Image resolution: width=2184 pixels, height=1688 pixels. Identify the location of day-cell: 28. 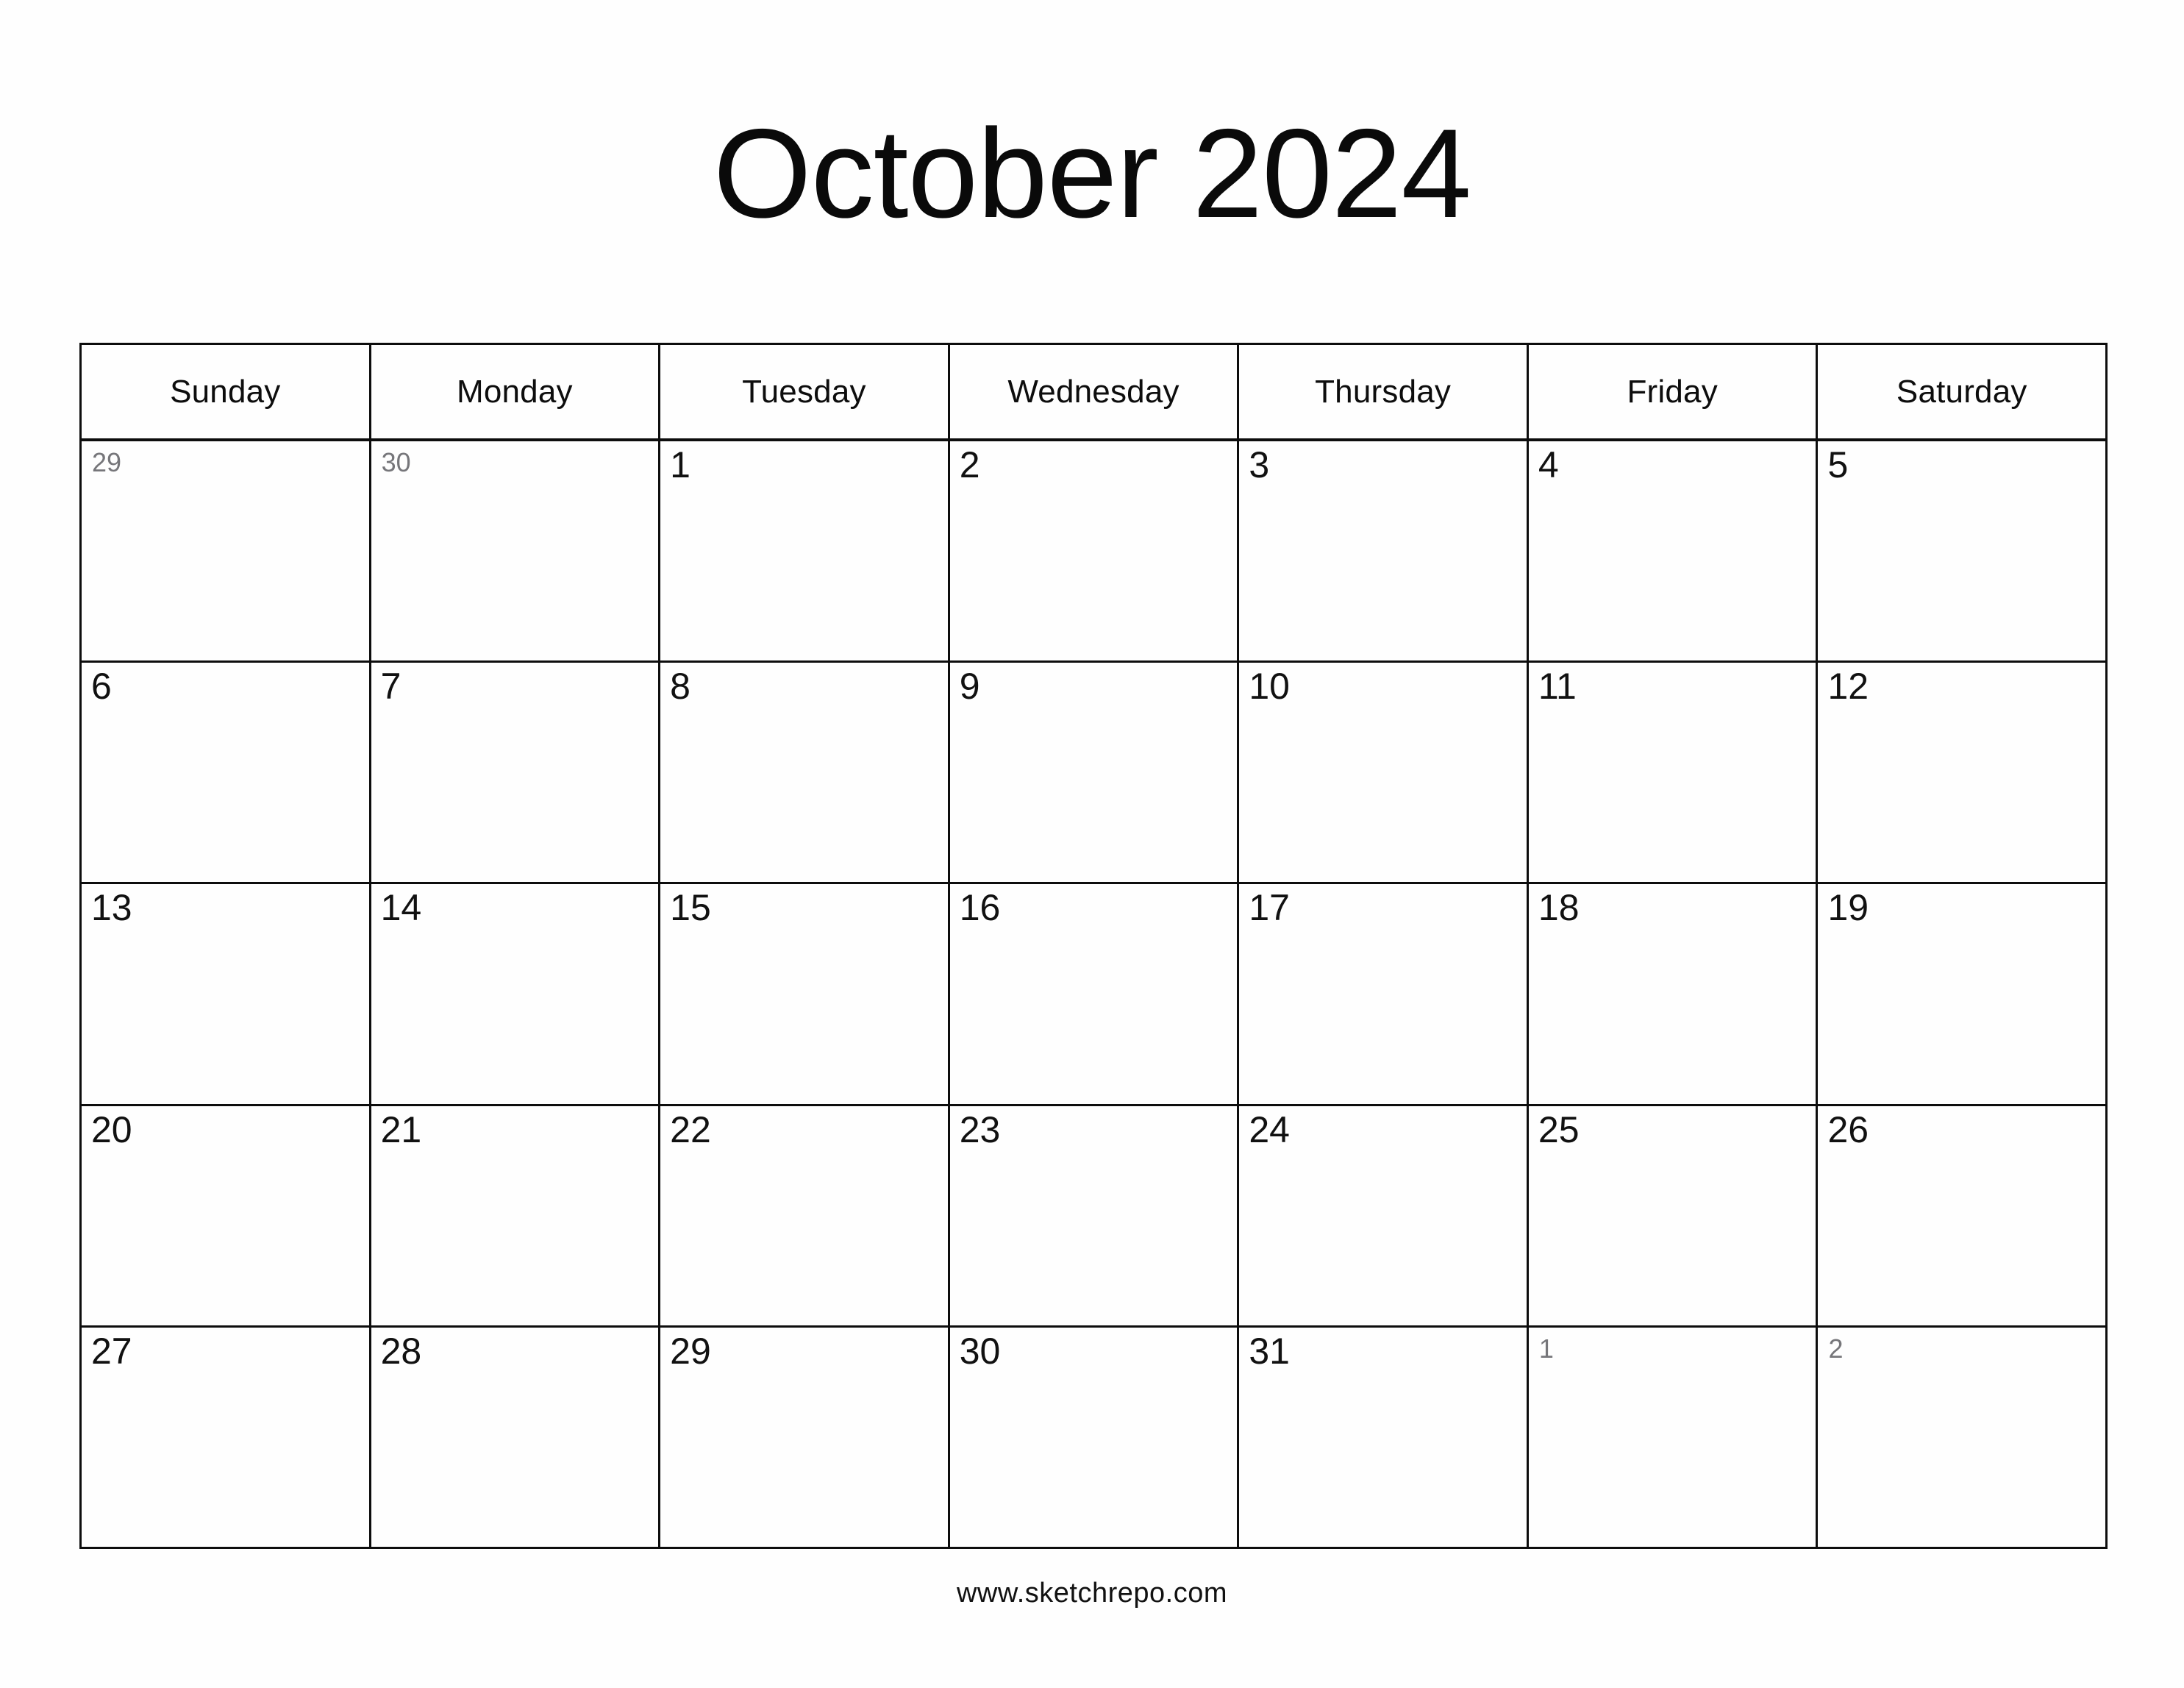
(516, 1437).